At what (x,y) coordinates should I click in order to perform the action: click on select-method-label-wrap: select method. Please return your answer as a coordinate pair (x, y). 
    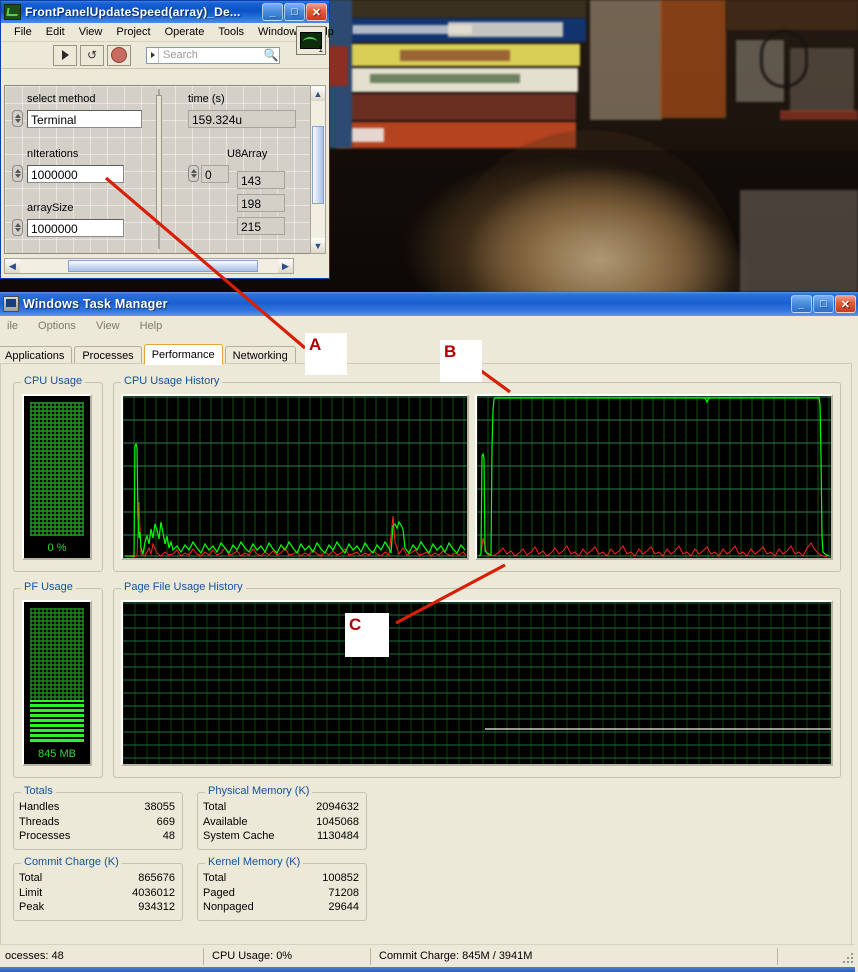
    Looking at the image, I should click on (61, 99).